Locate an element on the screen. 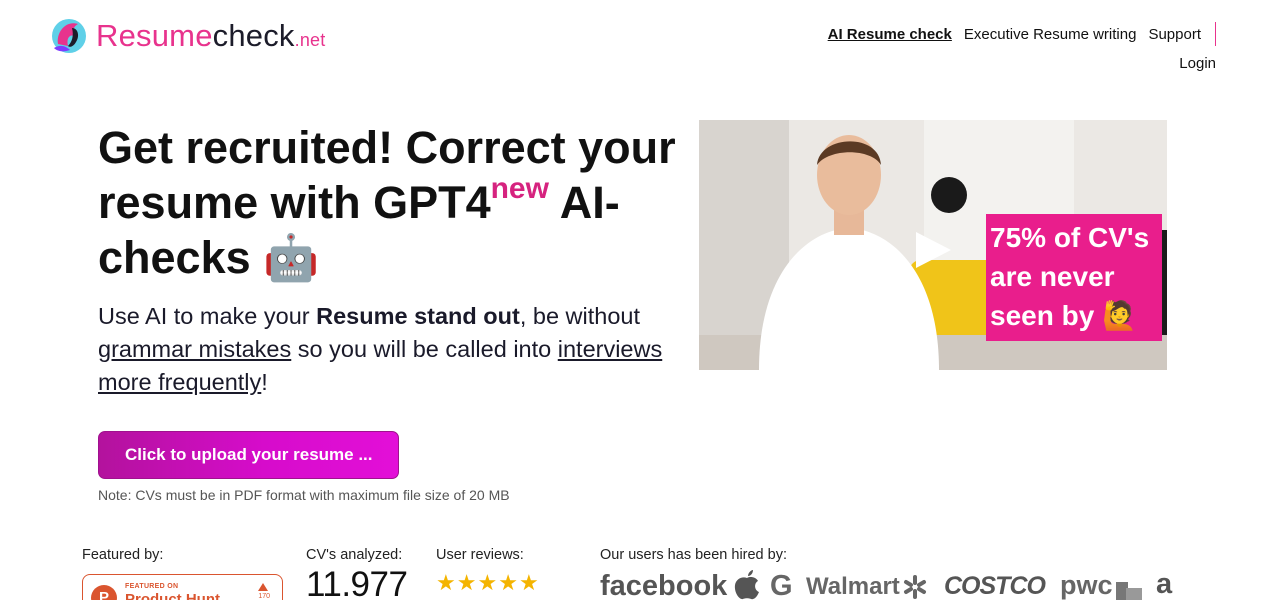 This screenshot has width=1280, height=600. site-logo: Resumecheck.net is located at coordinates (186, 35).